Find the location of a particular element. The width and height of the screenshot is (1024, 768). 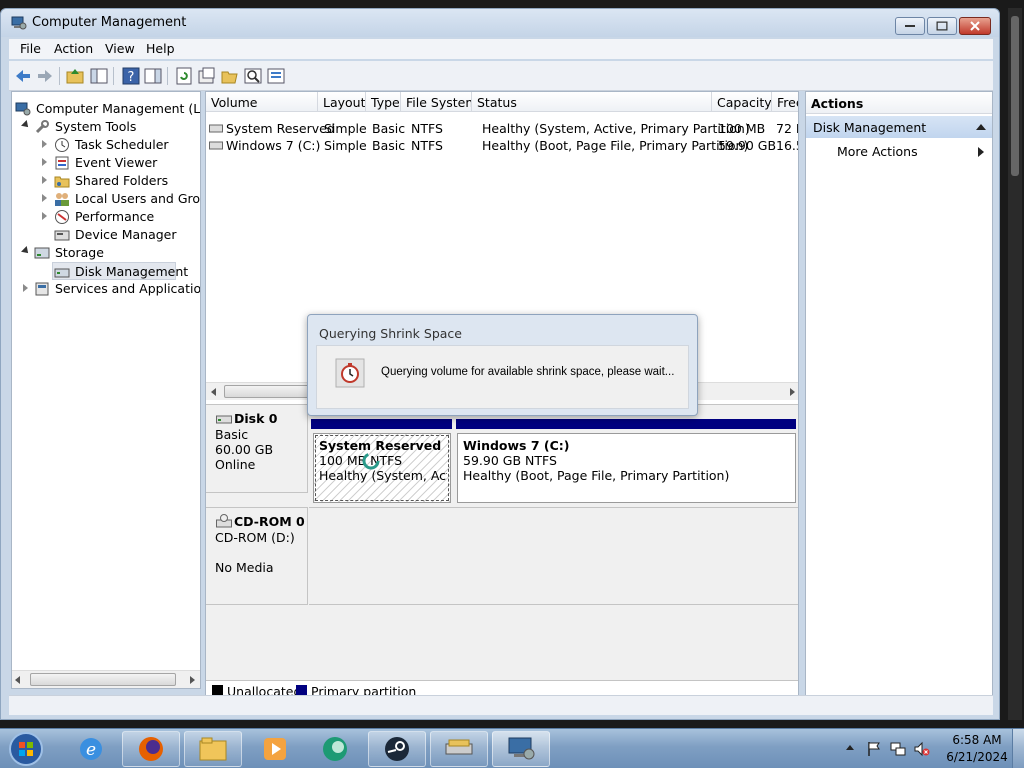

taskbar-windows-explorer is located at coordinates (213, 749).